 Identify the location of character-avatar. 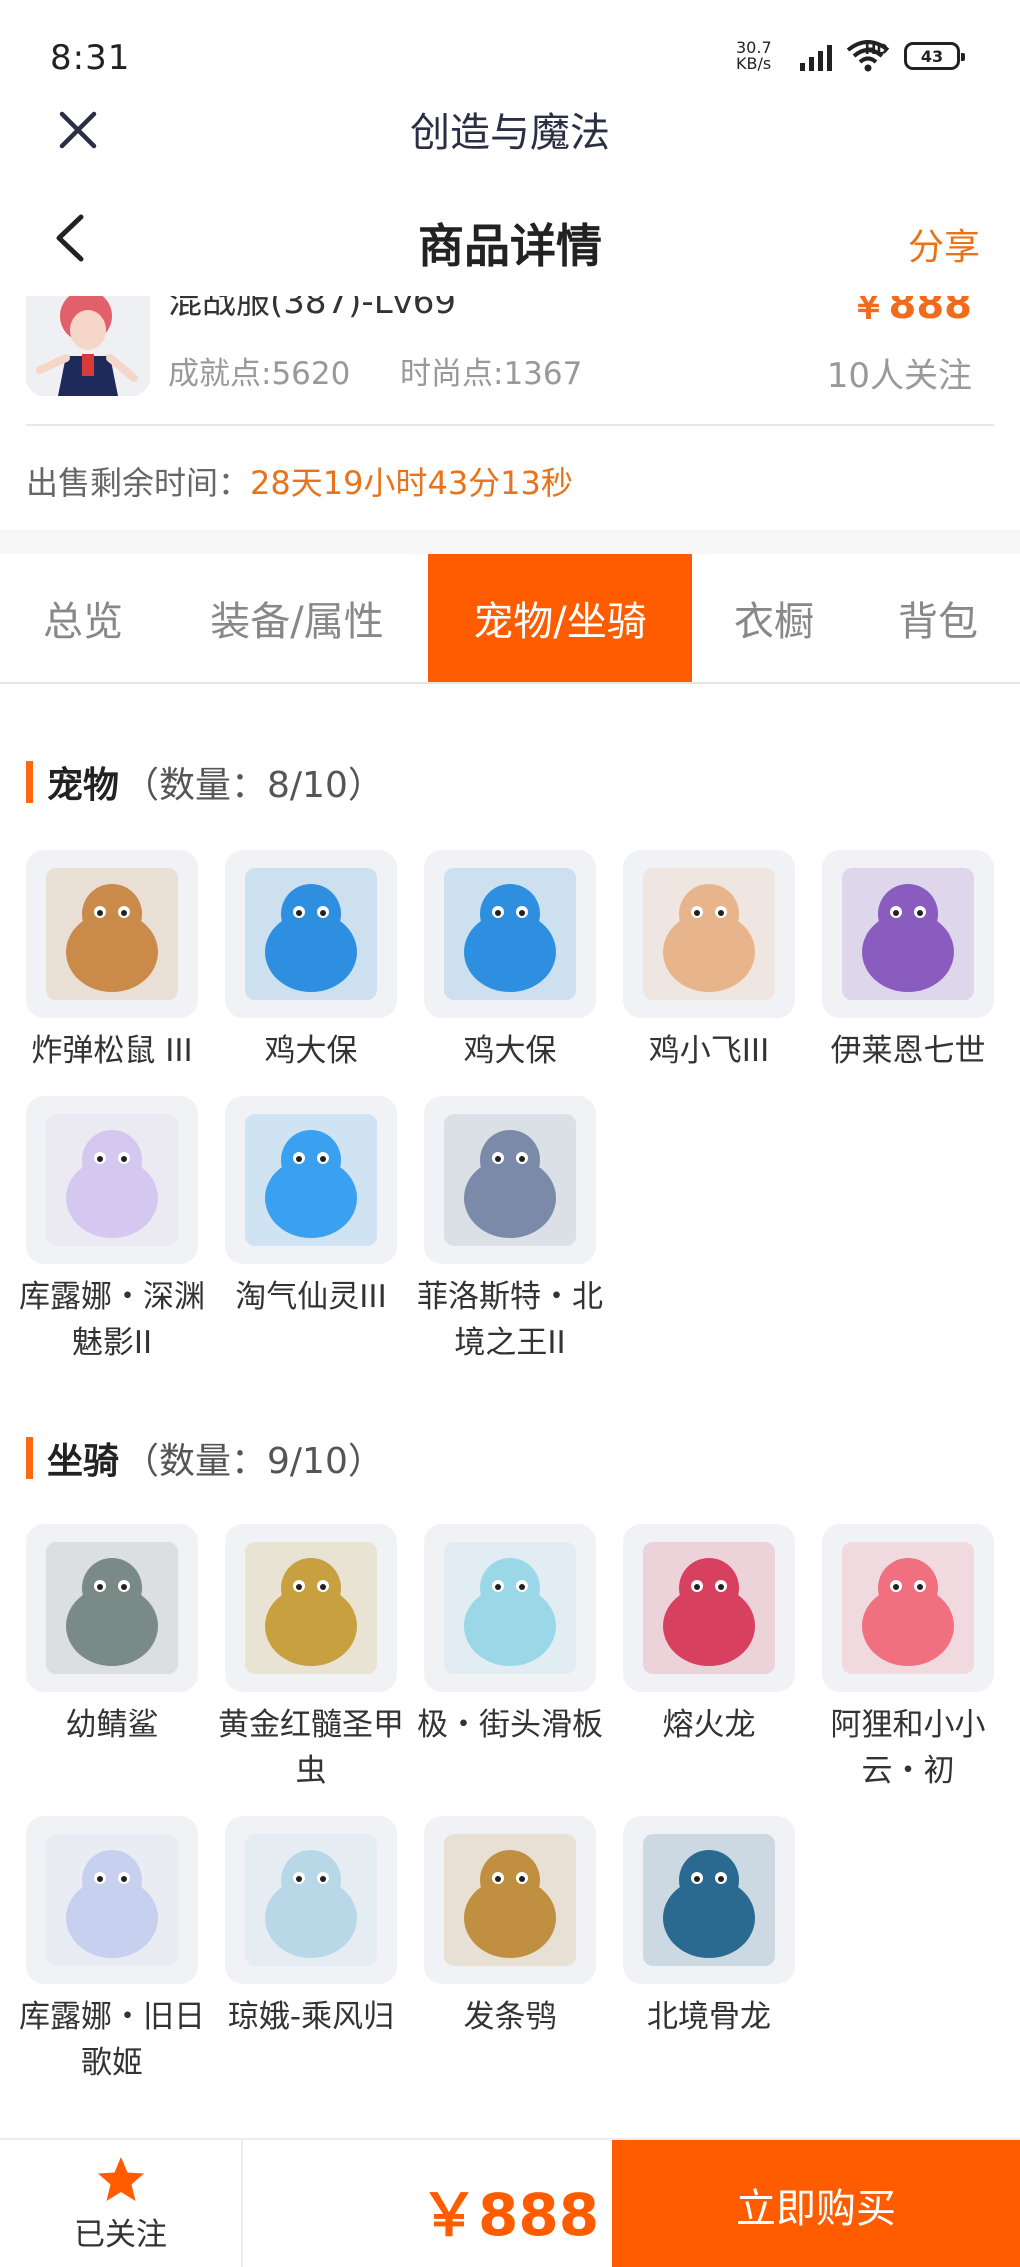
(88, 346).